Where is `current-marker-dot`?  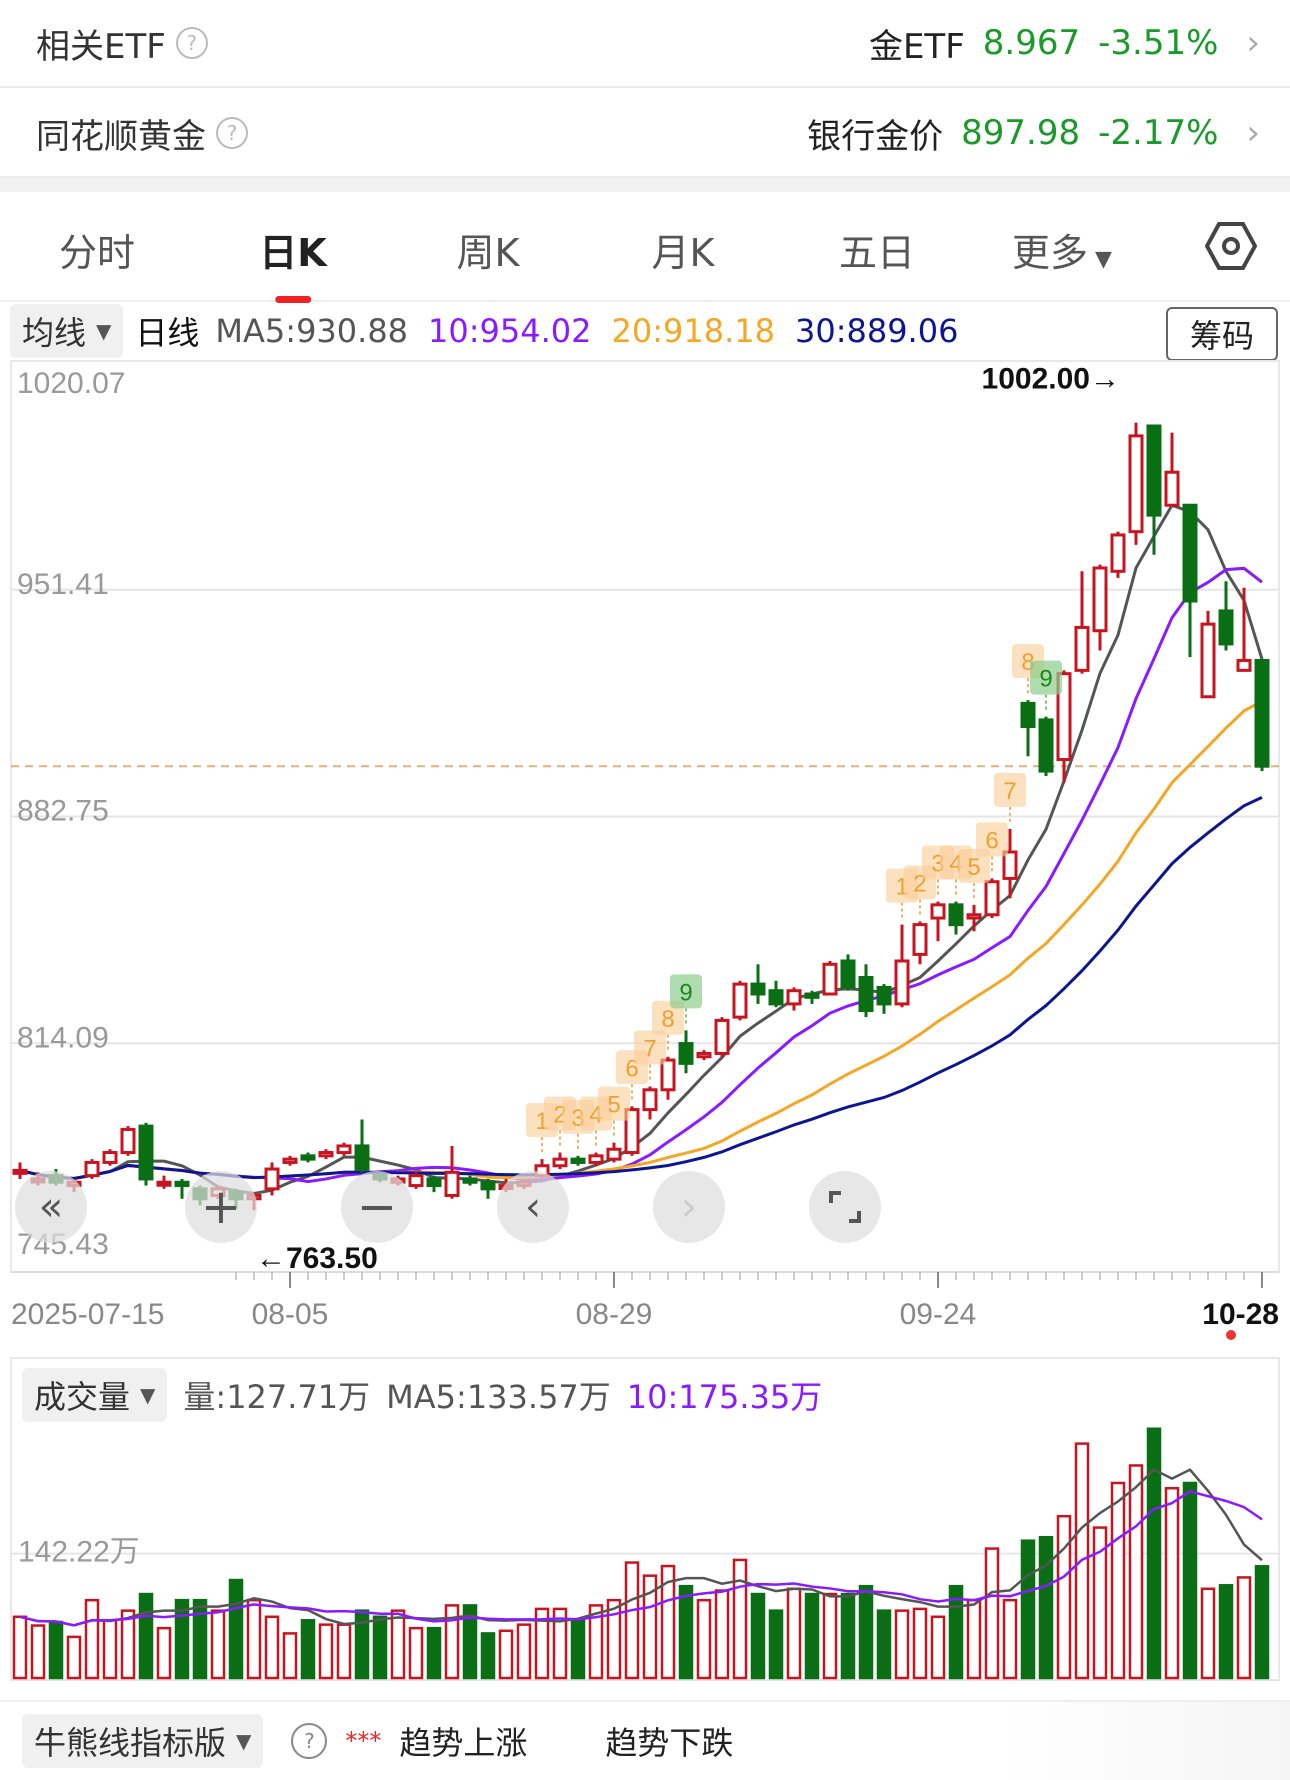
current-marker-dot is located at coordinates (1231, 1335).